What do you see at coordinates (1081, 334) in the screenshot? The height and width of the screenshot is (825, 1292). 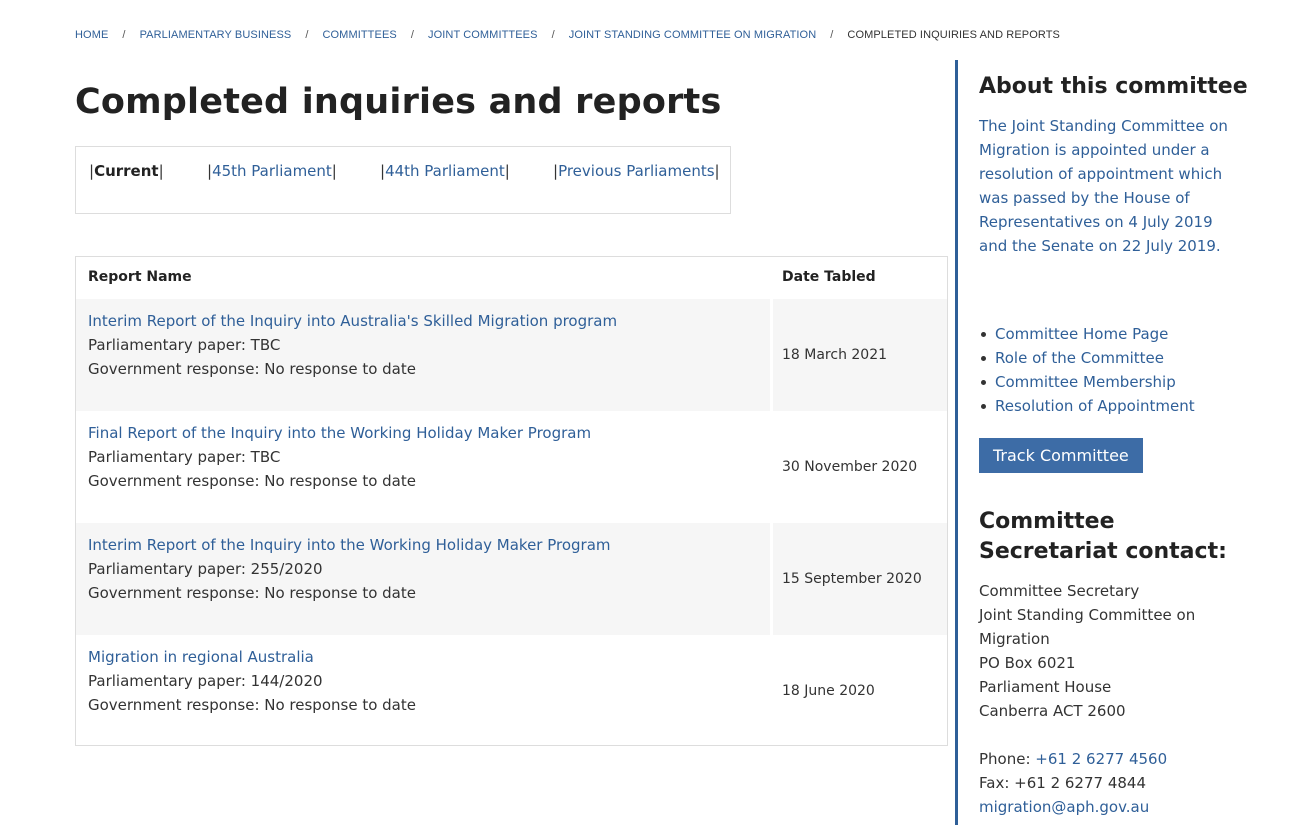 I see `committee-home-page-link: Committee Home Page` at bounding box center [1081, 334].